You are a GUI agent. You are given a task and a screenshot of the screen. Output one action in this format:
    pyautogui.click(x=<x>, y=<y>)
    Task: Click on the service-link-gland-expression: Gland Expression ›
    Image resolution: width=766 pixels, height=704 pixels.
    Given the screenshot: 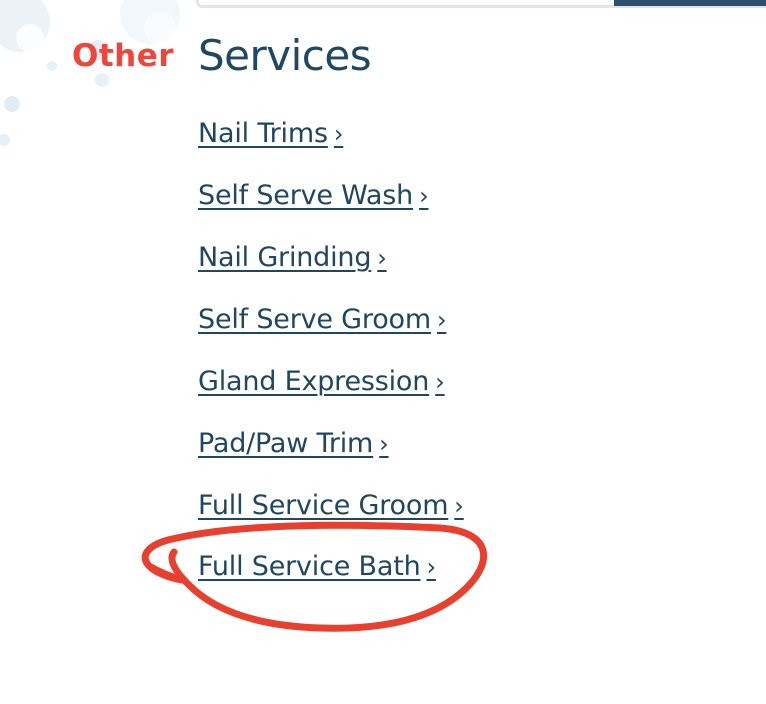 What is the action you would take?
    pyautogui.click(x=321, y=381)
    